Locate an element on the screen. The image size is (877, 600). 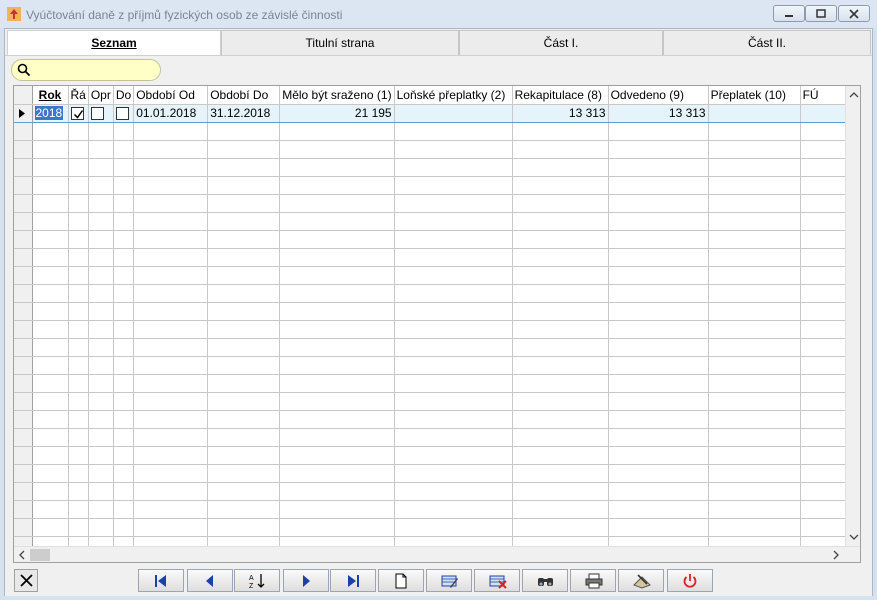
column-header-dodatecny: Do is located at coordinates (124, 95).